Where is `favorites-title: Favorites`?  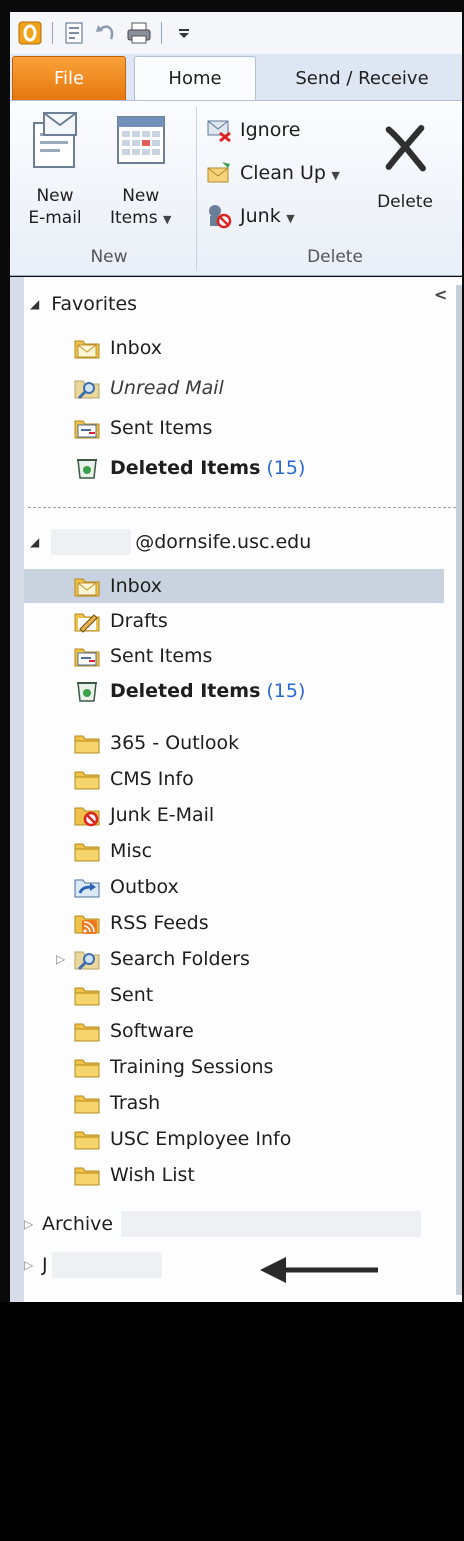 favorites-title: Favorites is located at coordinates (94, 304).